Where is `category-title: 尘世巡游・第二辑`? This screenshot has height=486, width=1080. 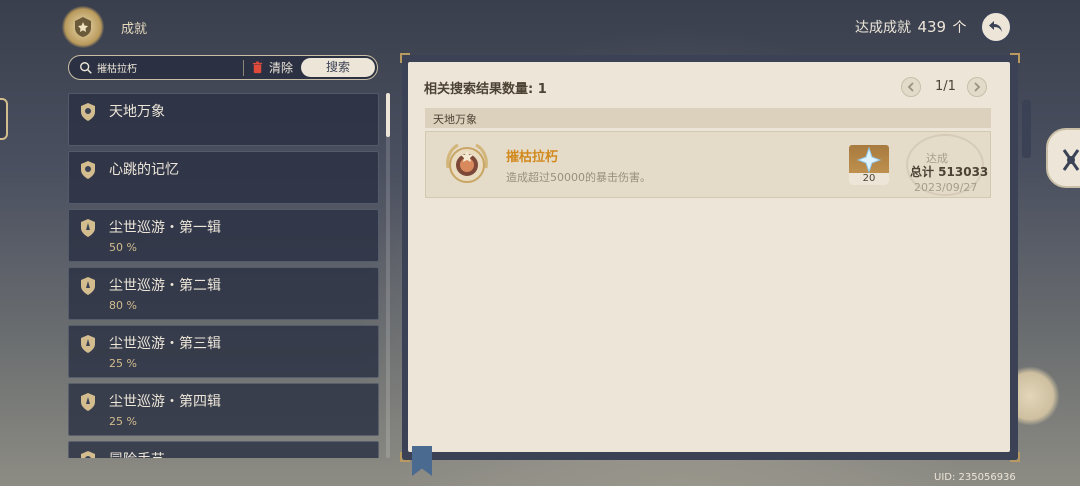 category-title: 尘世巡游・第二辑 is located at coordinates (165, 286).